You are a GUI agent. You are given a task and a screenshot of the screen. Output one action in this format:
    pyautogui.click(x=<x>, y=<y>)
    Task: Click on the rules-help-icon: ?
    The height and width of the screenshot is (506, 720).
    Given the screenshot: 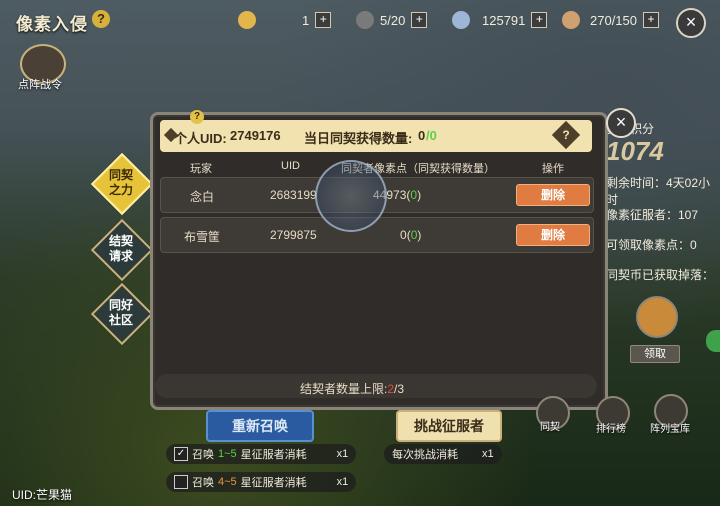 What is the action you would take?
    pyautogui.click(x=566, y=135)
    